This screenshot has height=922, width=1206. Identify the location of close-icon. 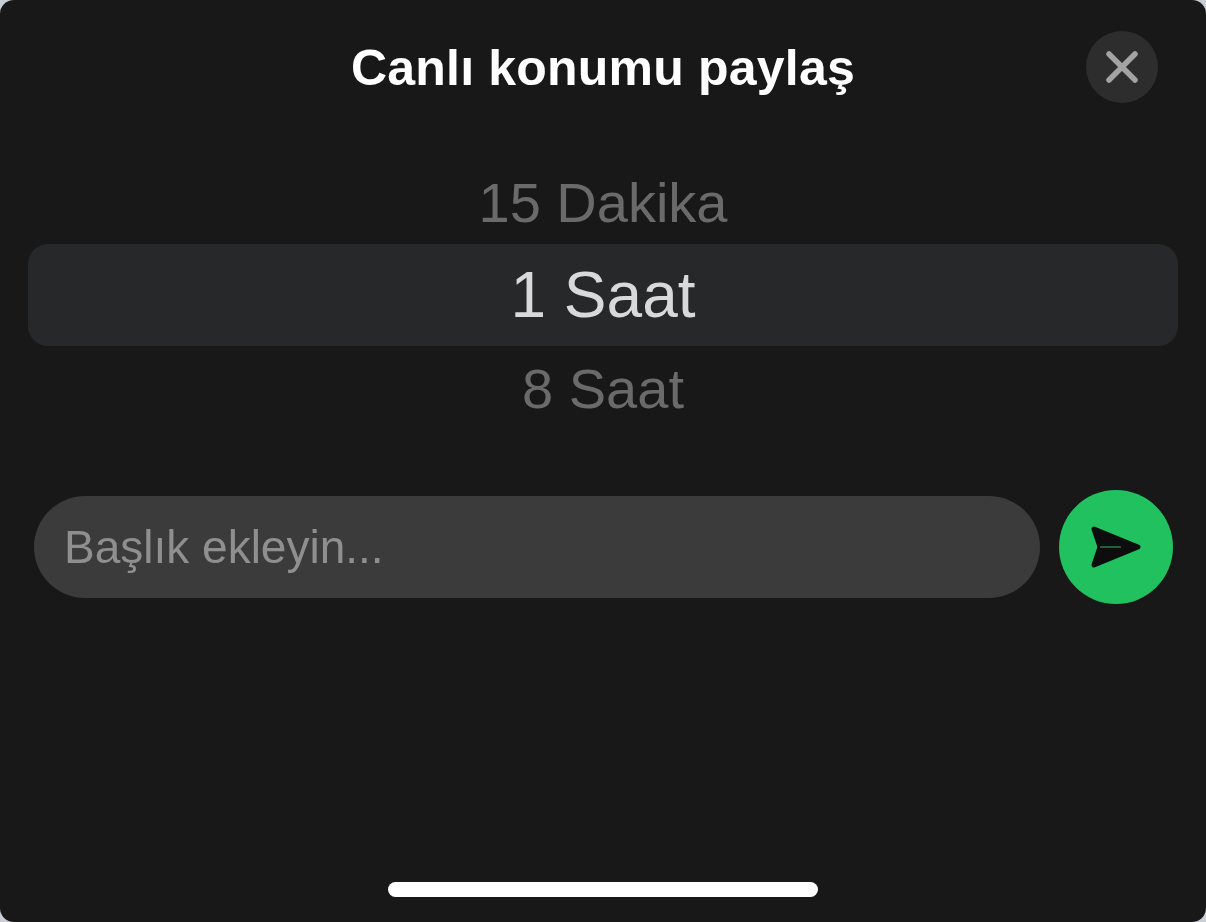
(1122, 67).